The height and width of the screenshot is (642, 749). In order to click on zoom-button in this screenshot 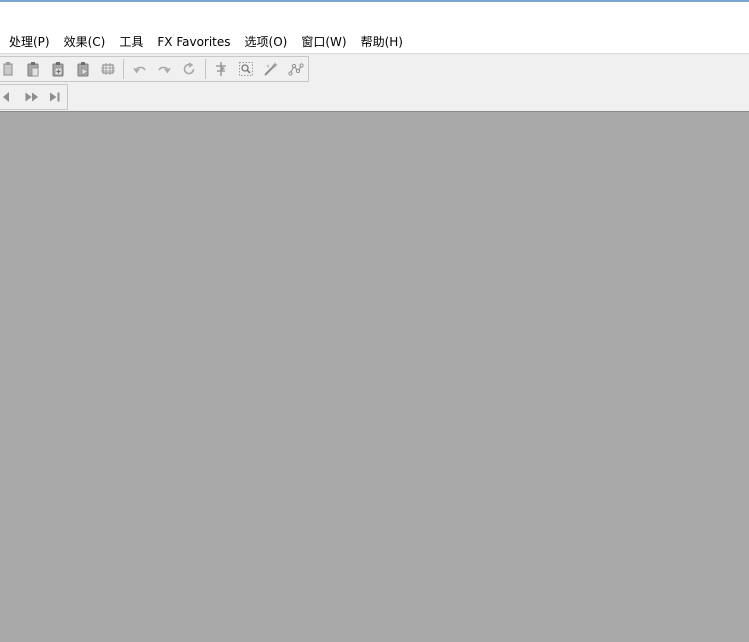, I will do `click(246, 69)`.